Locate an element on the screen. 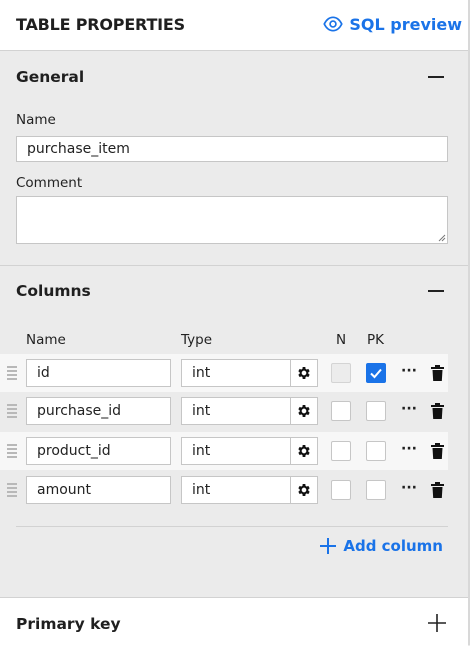 This screenshot has height=646, width=470. add-column-button: Add column is located at coordinates (381, 546).